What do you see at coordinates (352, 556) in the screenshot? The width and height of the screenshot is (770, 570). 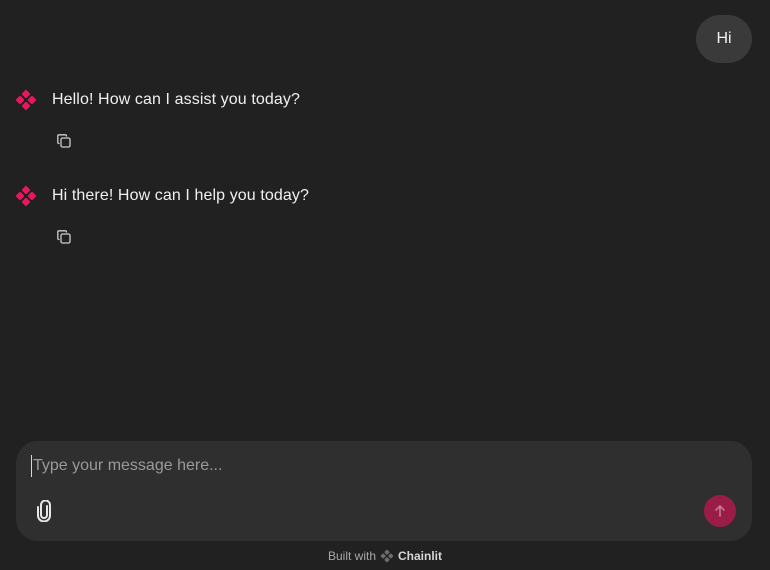 I see `built-with-label: Built with` at bounding box center [352, 556].